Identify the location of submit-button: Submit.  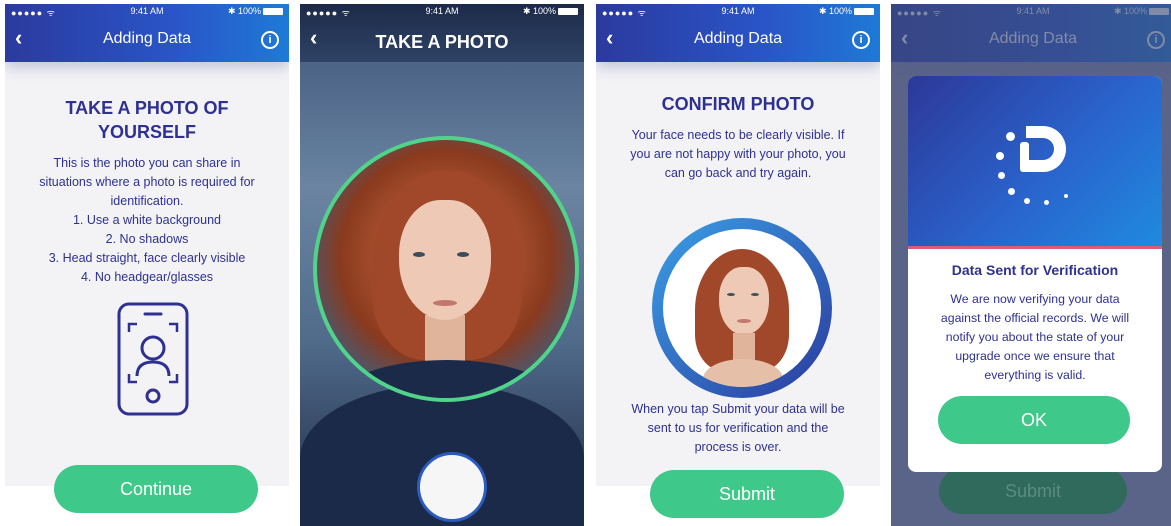
(747, 494).